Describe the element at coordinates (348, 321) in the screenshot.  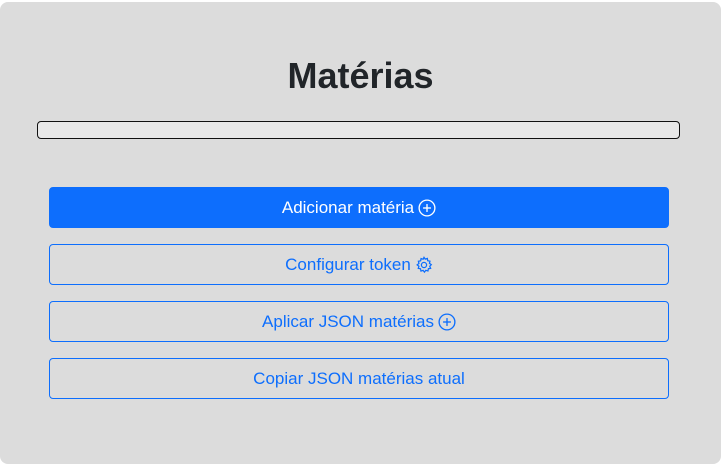
I see `apply-json-label: Aplicar JSON matérias` at that location.